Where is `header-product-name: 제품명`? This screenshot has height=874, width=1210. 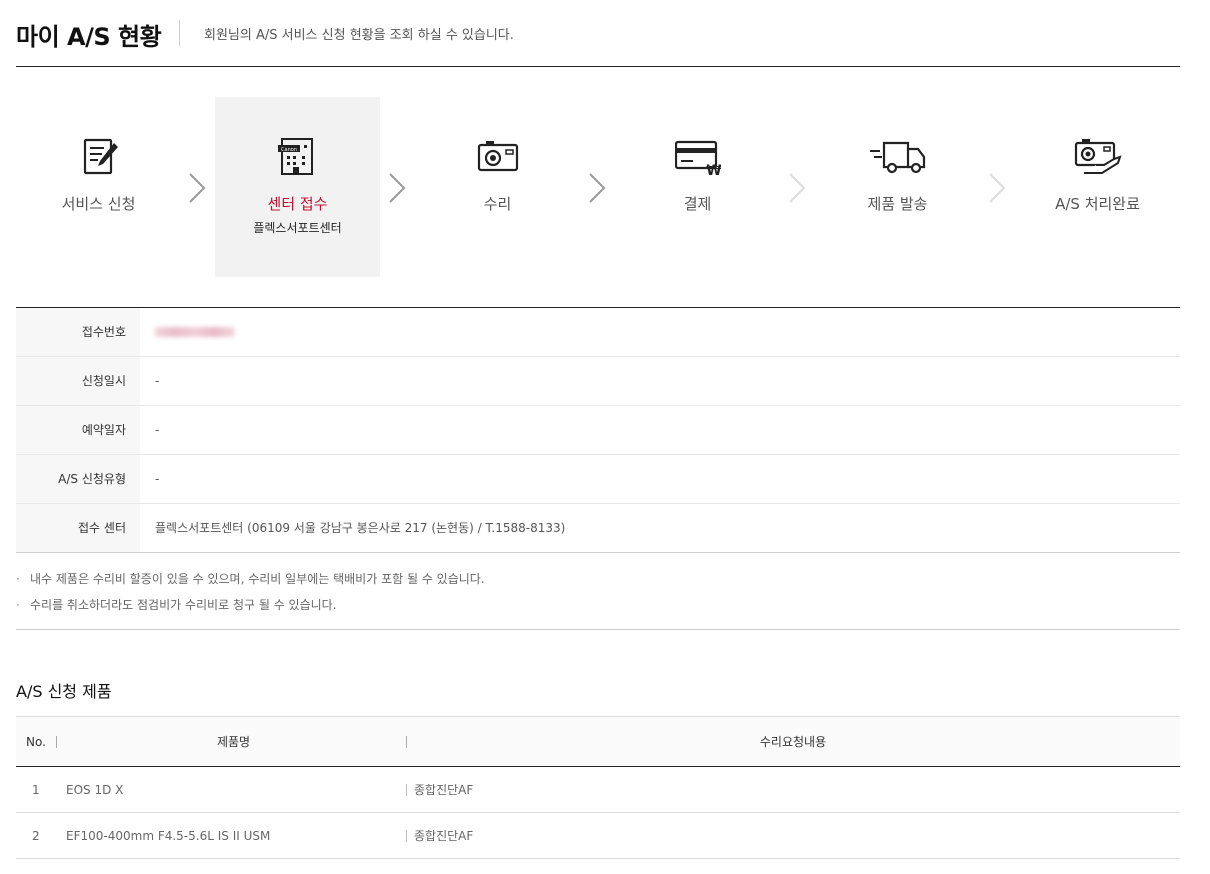
header-product-name: 제품명 is located at coordinates (233, 742).